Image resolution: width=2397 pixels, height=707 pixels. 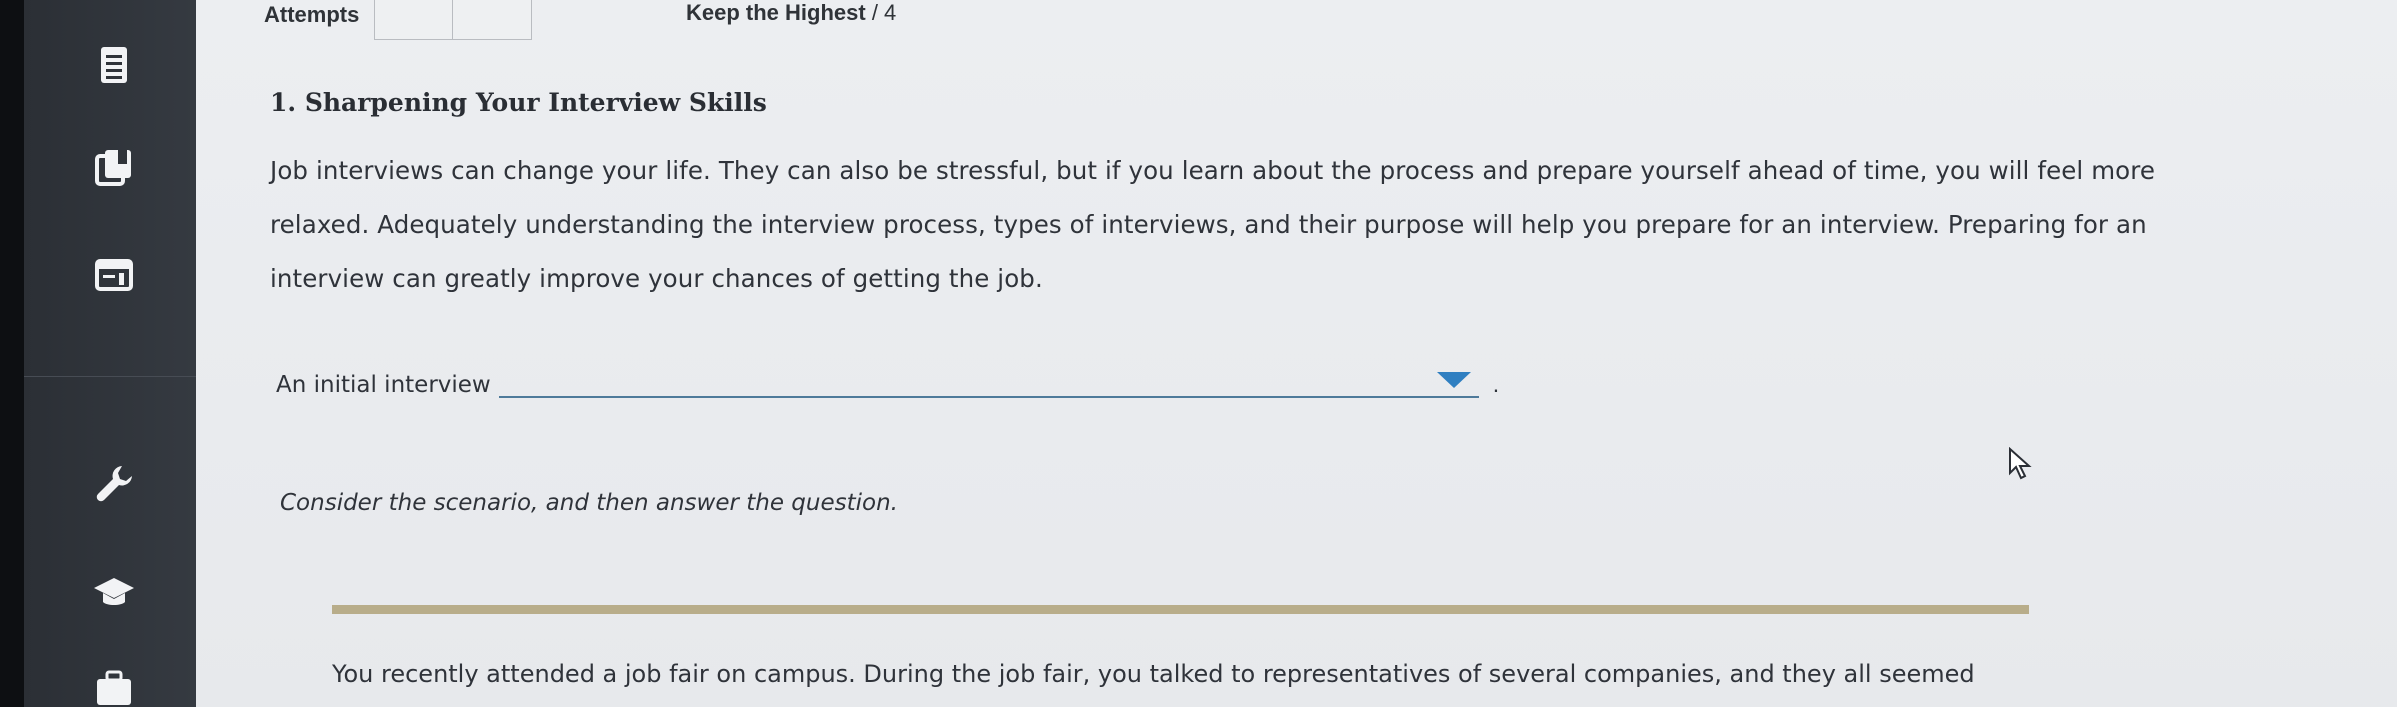 What do you see at coordinates (12, 353) in the screenshot?
I see `screen-bezel` at bounding box center [12, 353].